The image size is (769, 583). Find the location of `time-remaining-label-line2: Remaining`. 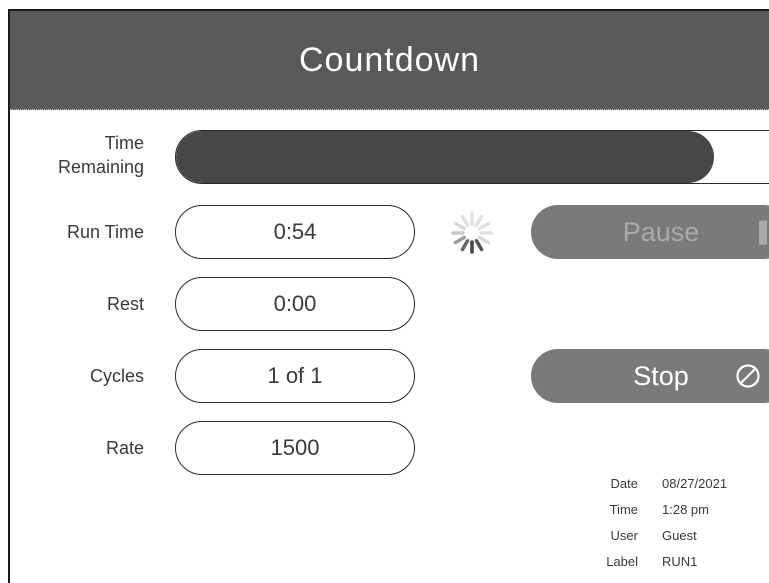

time-remaining-label-line2: Remaining is located at coordinates (100, 167).